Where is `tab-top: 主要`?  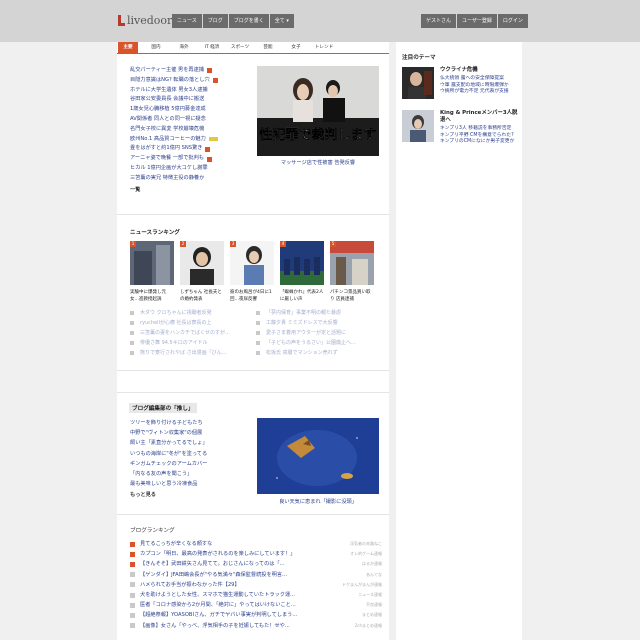 tab-top: 主要 is located at coordinates (128, 47).